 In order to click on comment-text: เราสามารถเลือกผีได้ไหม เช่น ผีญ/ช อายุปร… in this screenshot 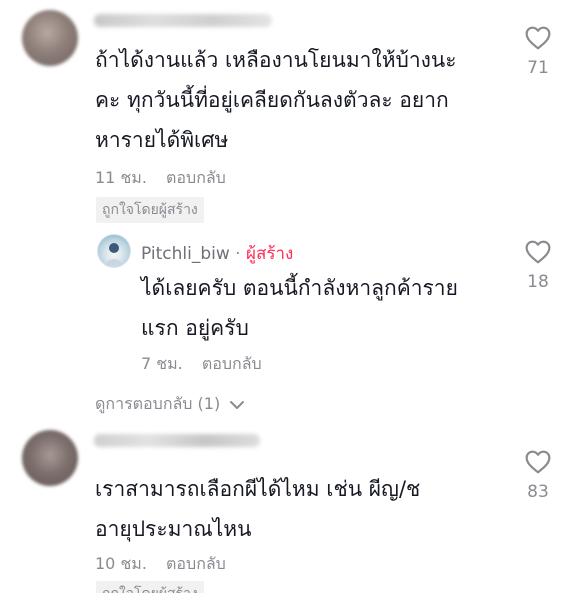, I will do `click(257, 509)`.